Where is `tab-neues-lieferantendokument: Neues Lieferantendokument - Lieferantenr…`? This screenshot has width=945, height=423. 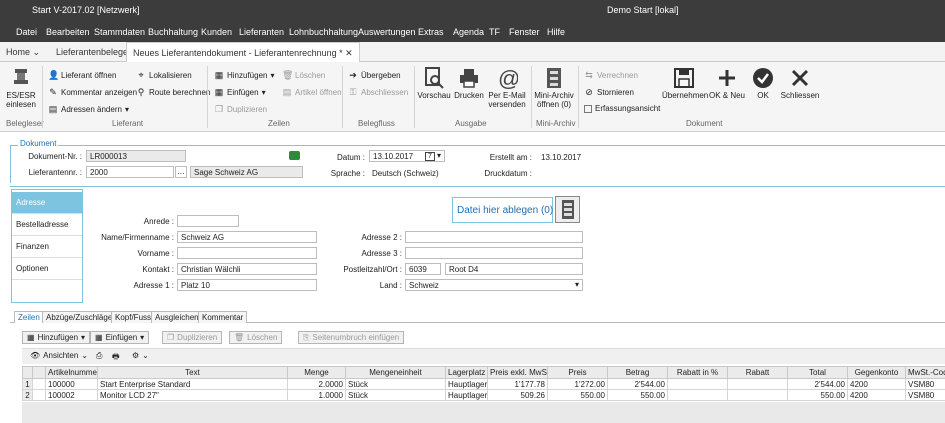
tab-neues-lieferantendokument: Neues Lieferantendokument - Lieferantenr… is located at coordinates (243, 52).